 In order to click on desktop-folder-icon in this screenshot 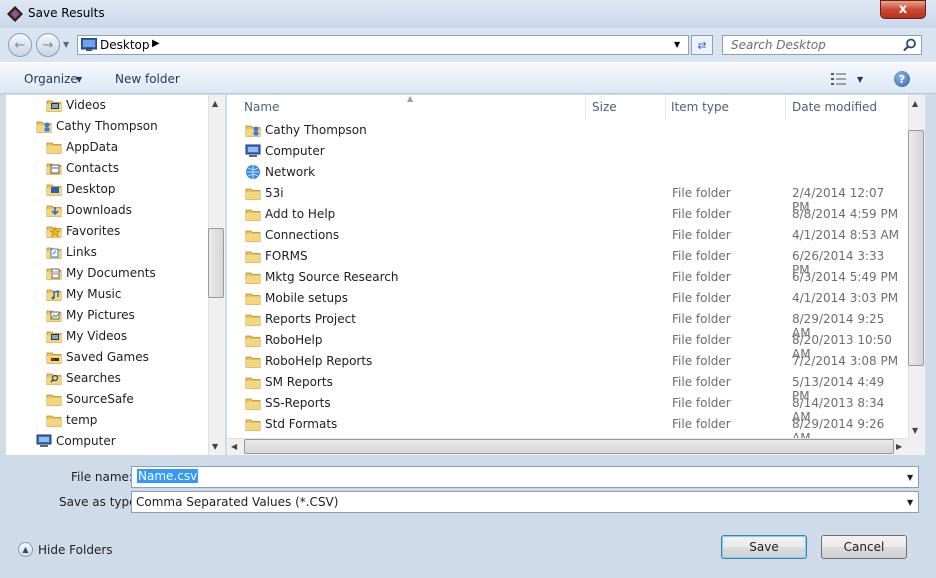, I will do `click(54, 189)`.